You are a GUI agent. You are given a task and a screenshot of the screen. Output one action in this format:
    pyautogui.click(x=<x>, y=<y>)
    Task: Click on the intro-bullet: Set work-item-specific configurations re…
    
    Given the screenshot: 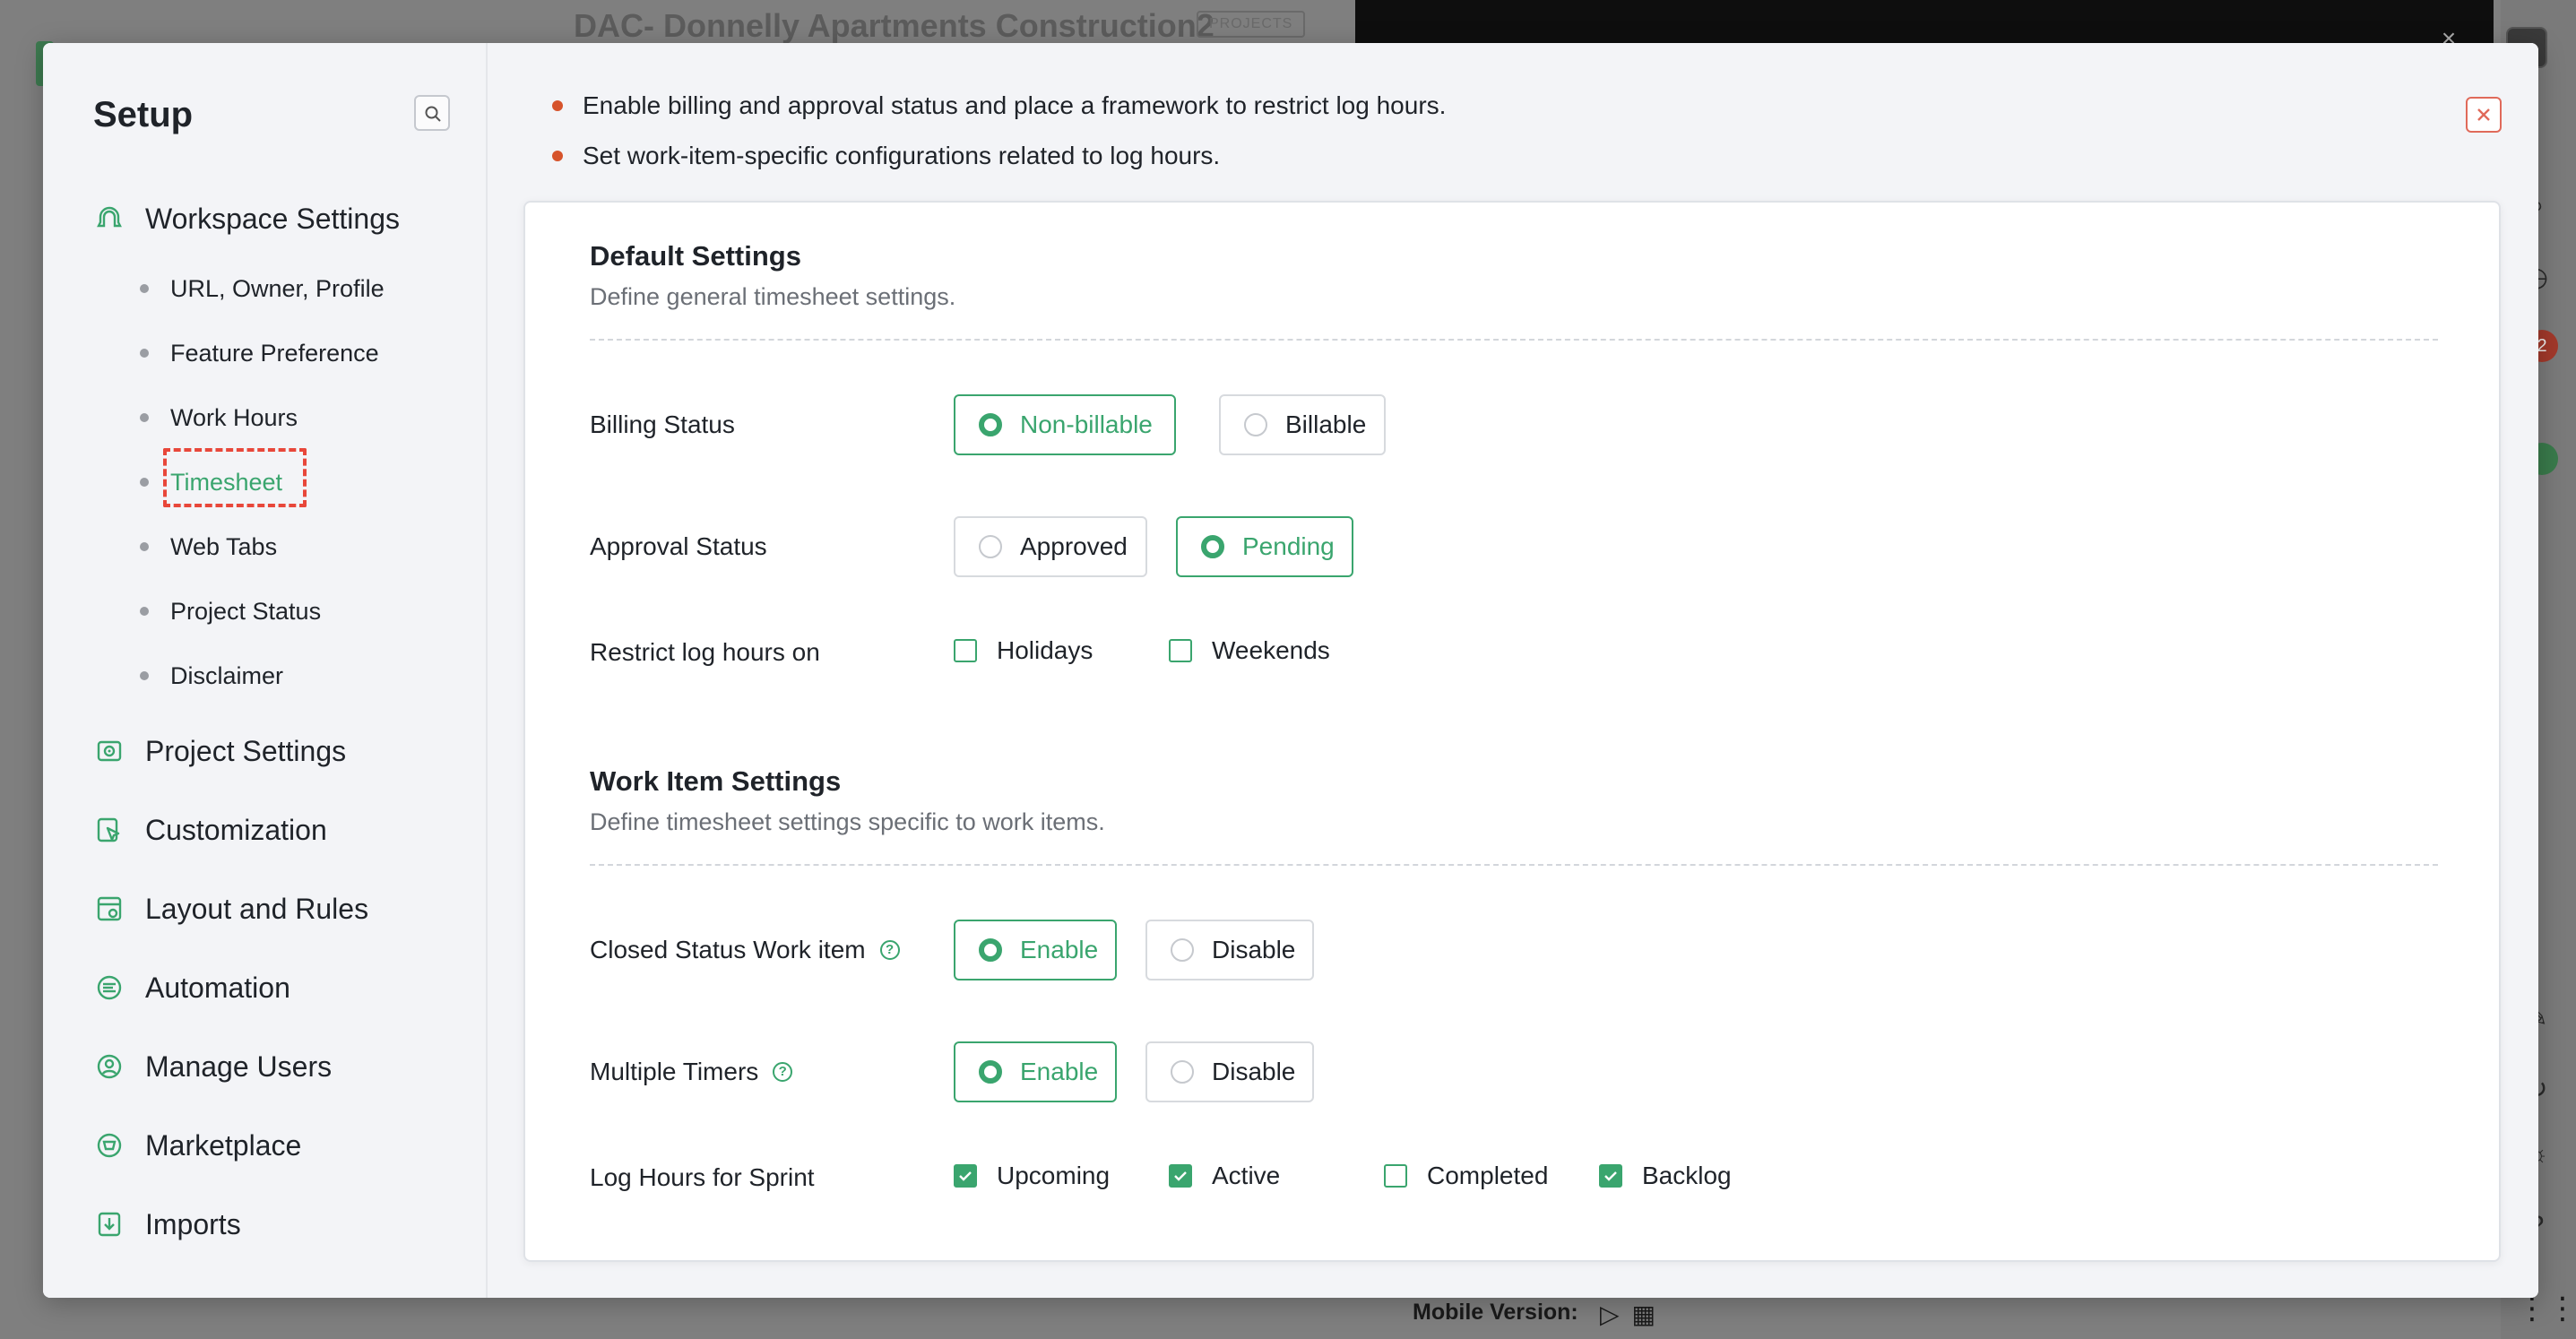 What is the action you would take?
    pyautogui.click(x=999, y=156)
    